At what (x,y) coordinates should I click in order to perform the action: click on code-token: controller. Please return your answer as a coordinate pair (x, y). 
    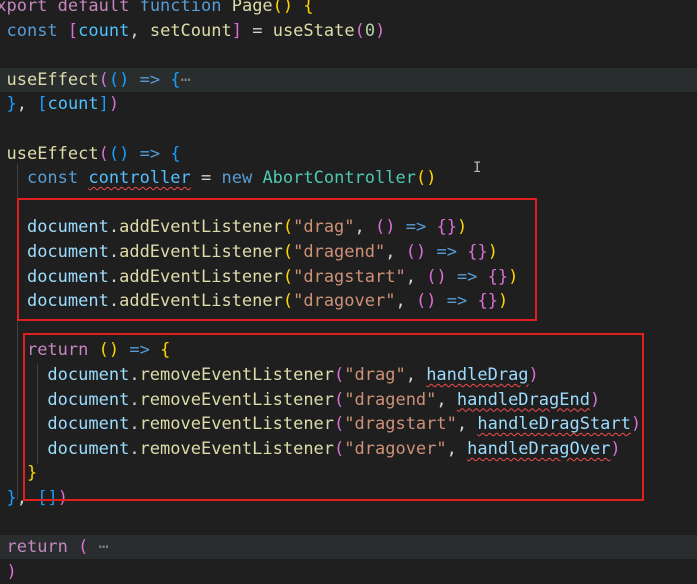
    Looking at the image, I should click on (139, 178).